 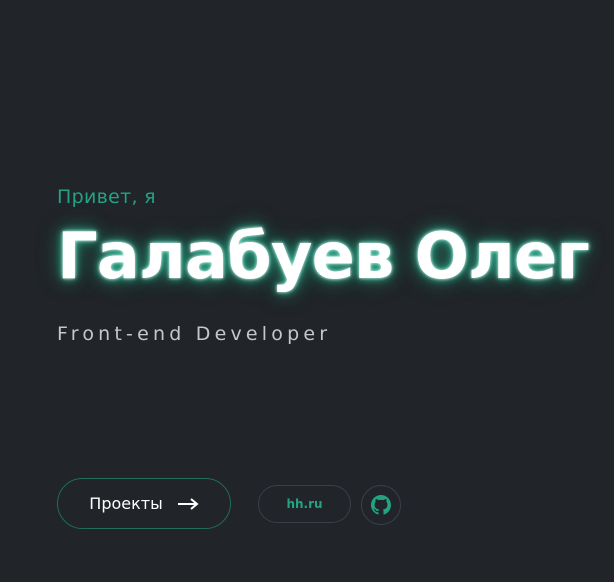 What do you see at coordinates (188, 503) in the screenshot?
I see `arrow-right-icon` at bounding box center [188, 503].